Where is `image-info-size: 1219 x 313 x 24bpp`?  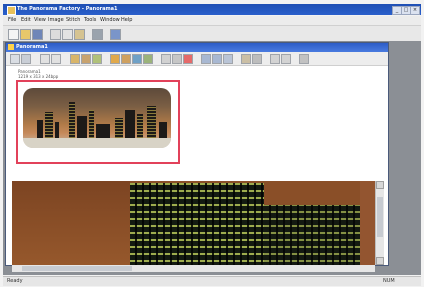 image-info-size: 1219 x 313 x 24bpp is located at coordinates (38, 76).